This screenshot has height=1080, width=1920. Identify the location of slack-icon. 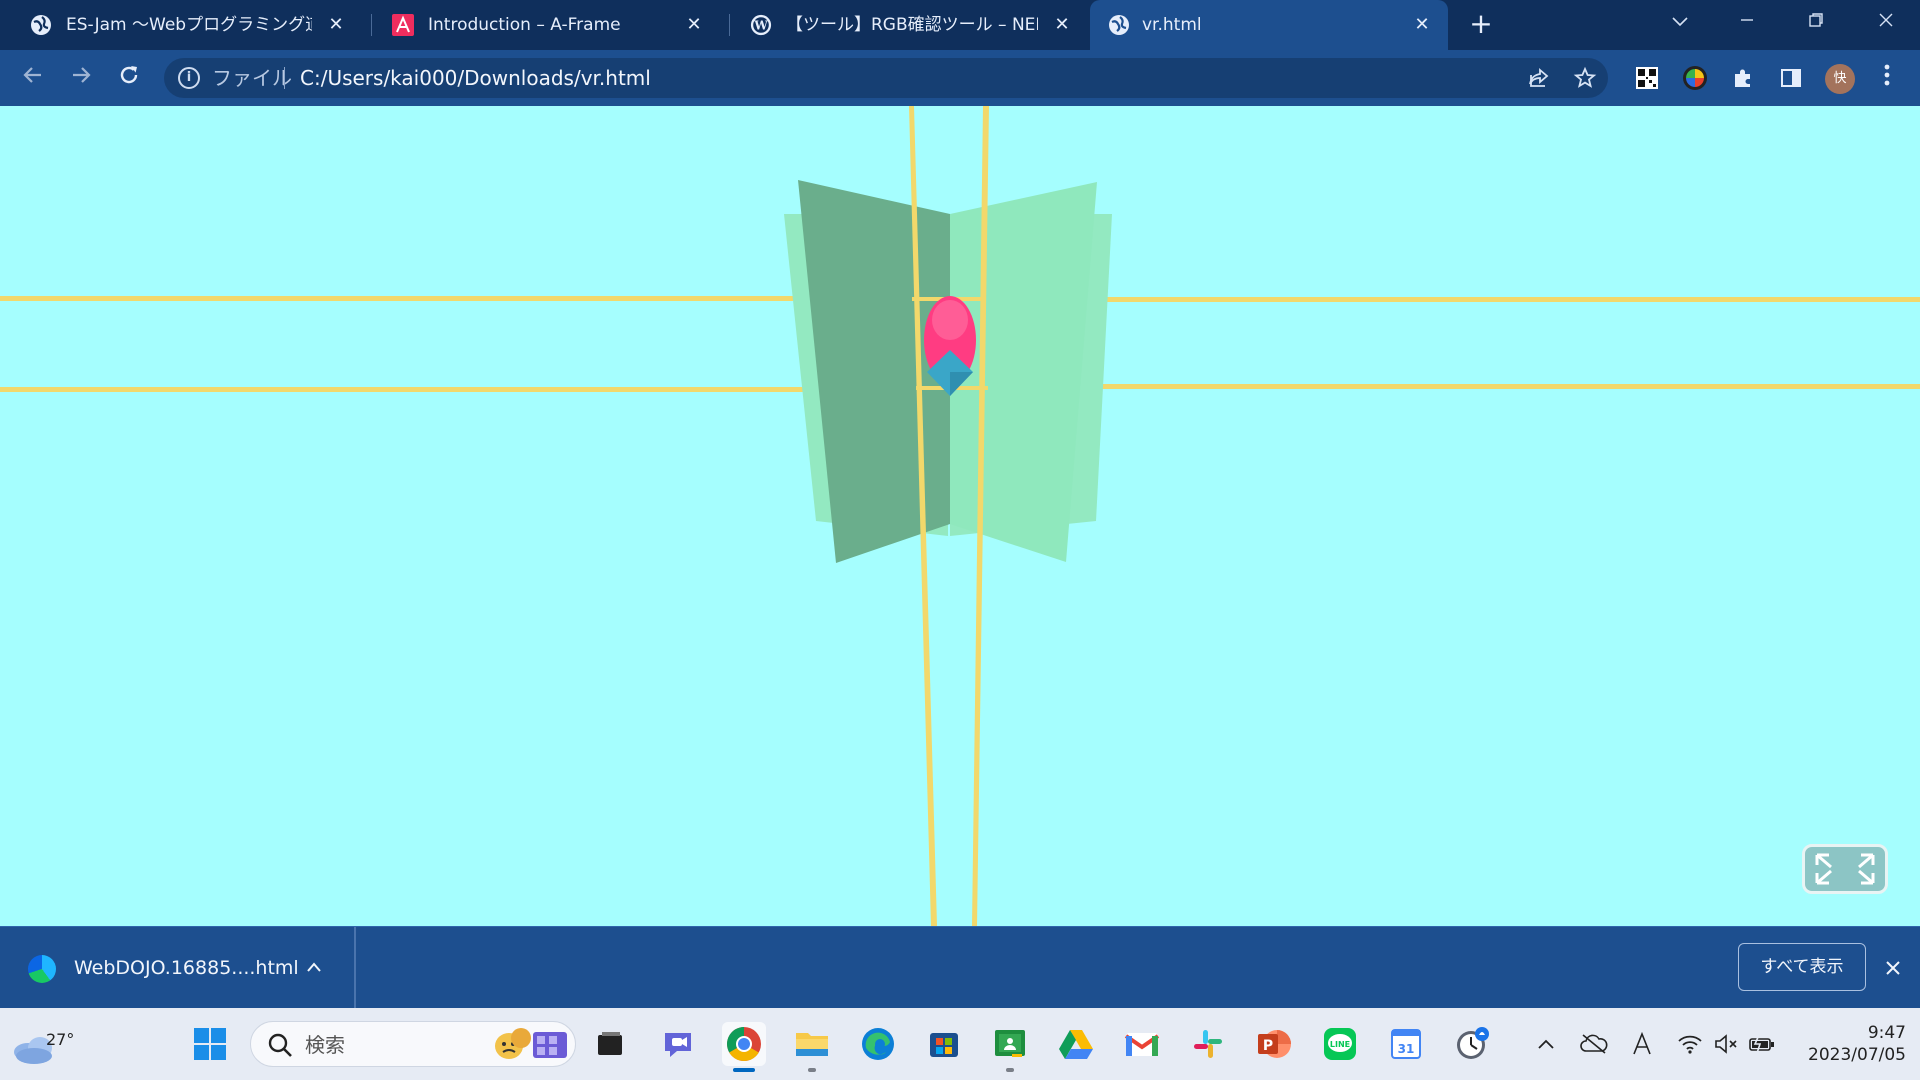
(1208, 1044).